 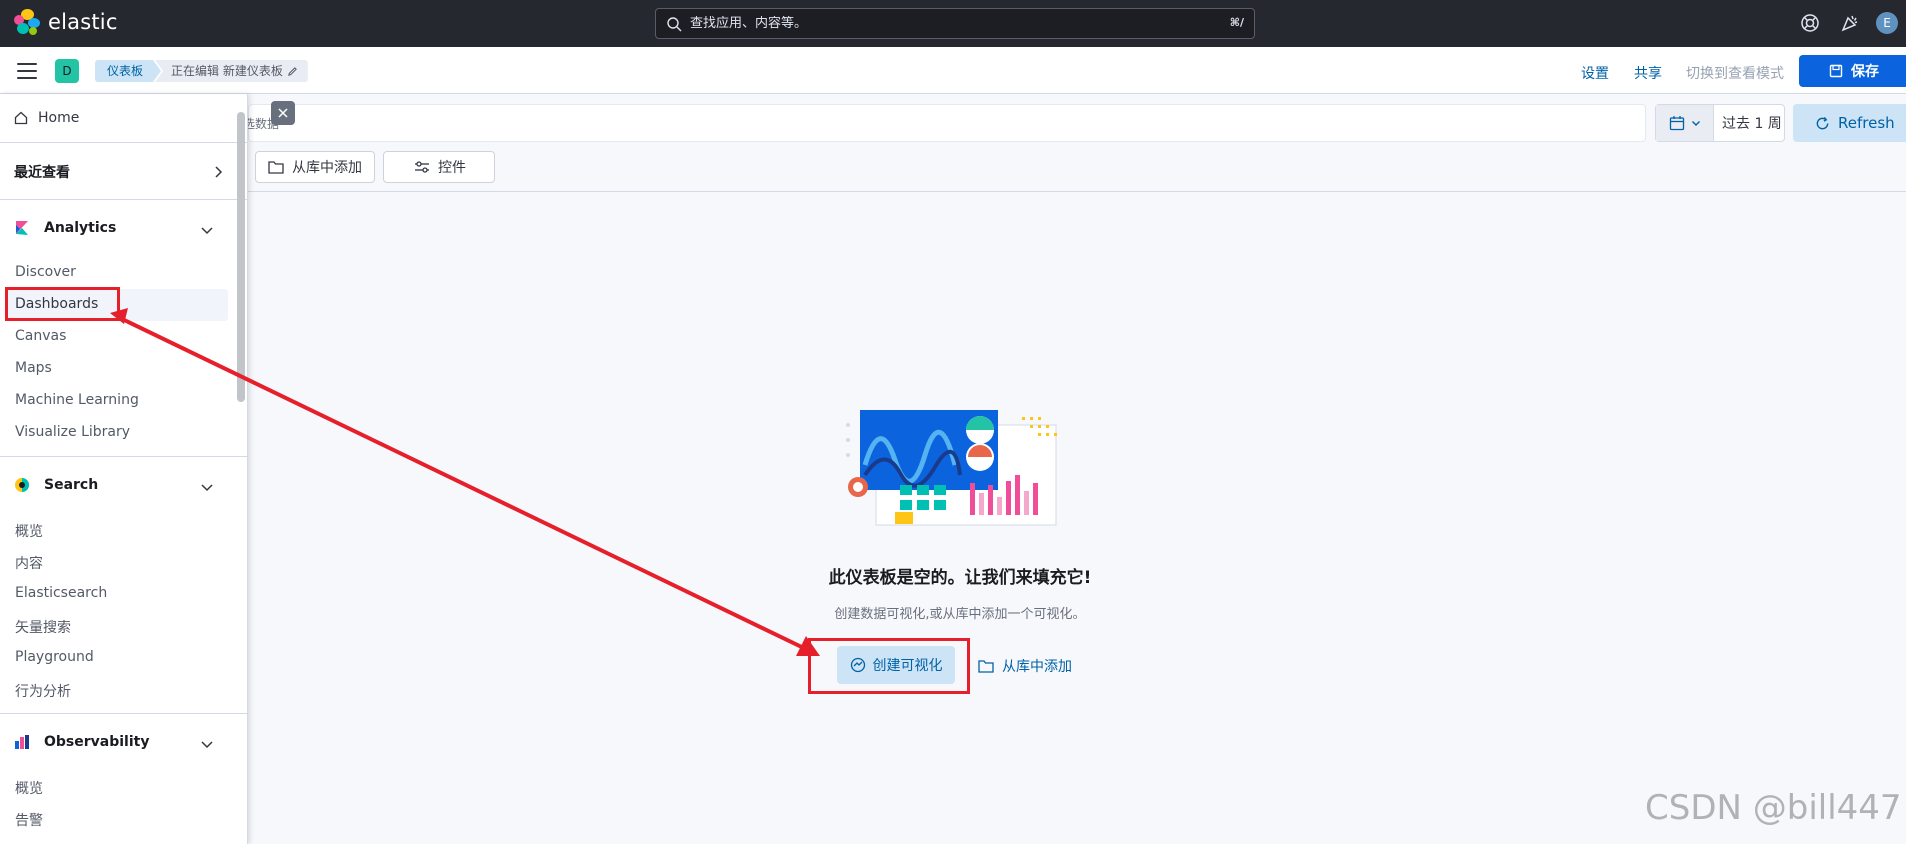 I want to click on help-icon, so click(x=1810, y=23).